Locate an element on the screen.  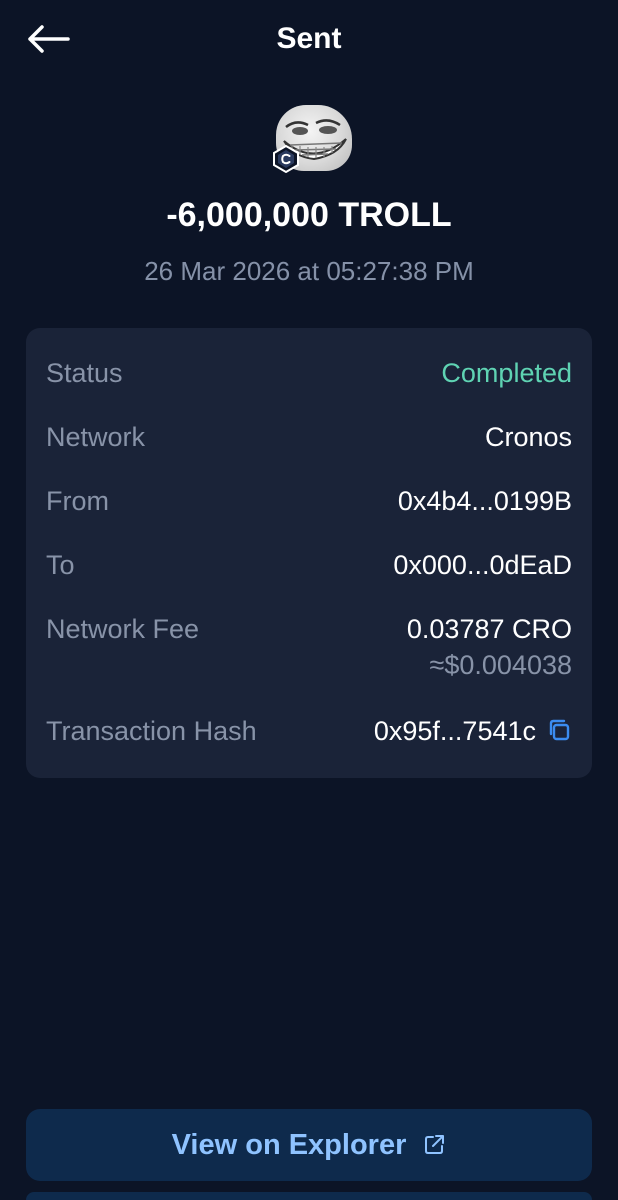
network-fee-usd: ≈$0.004038 is located at coordinates (500, 665).